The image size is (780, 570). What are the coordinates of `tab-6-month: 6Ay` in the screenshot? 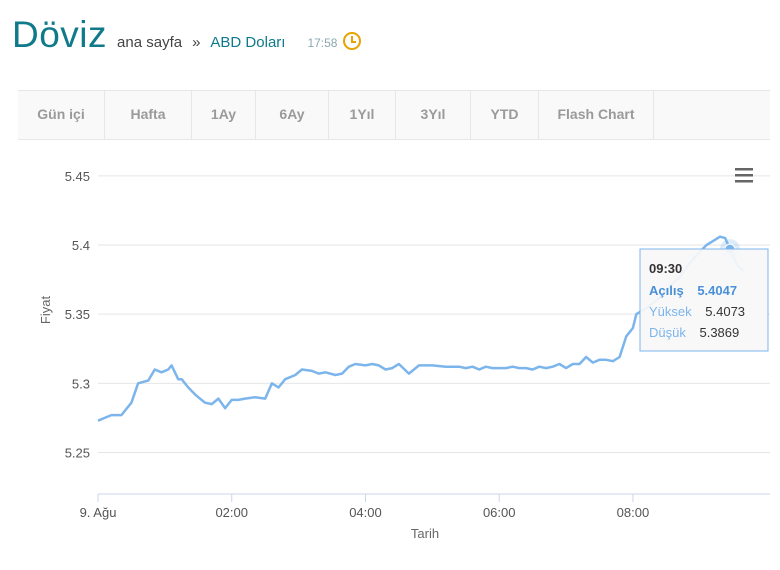 It's located at (292, 115).